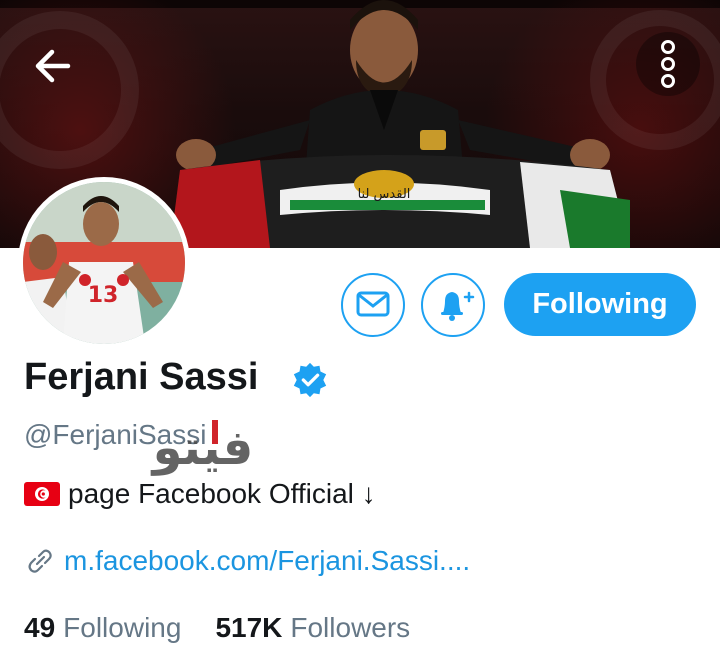  Describe the element at coordinates (350, 627) in the screenshot. I see `followers-label: Followers` at that location.